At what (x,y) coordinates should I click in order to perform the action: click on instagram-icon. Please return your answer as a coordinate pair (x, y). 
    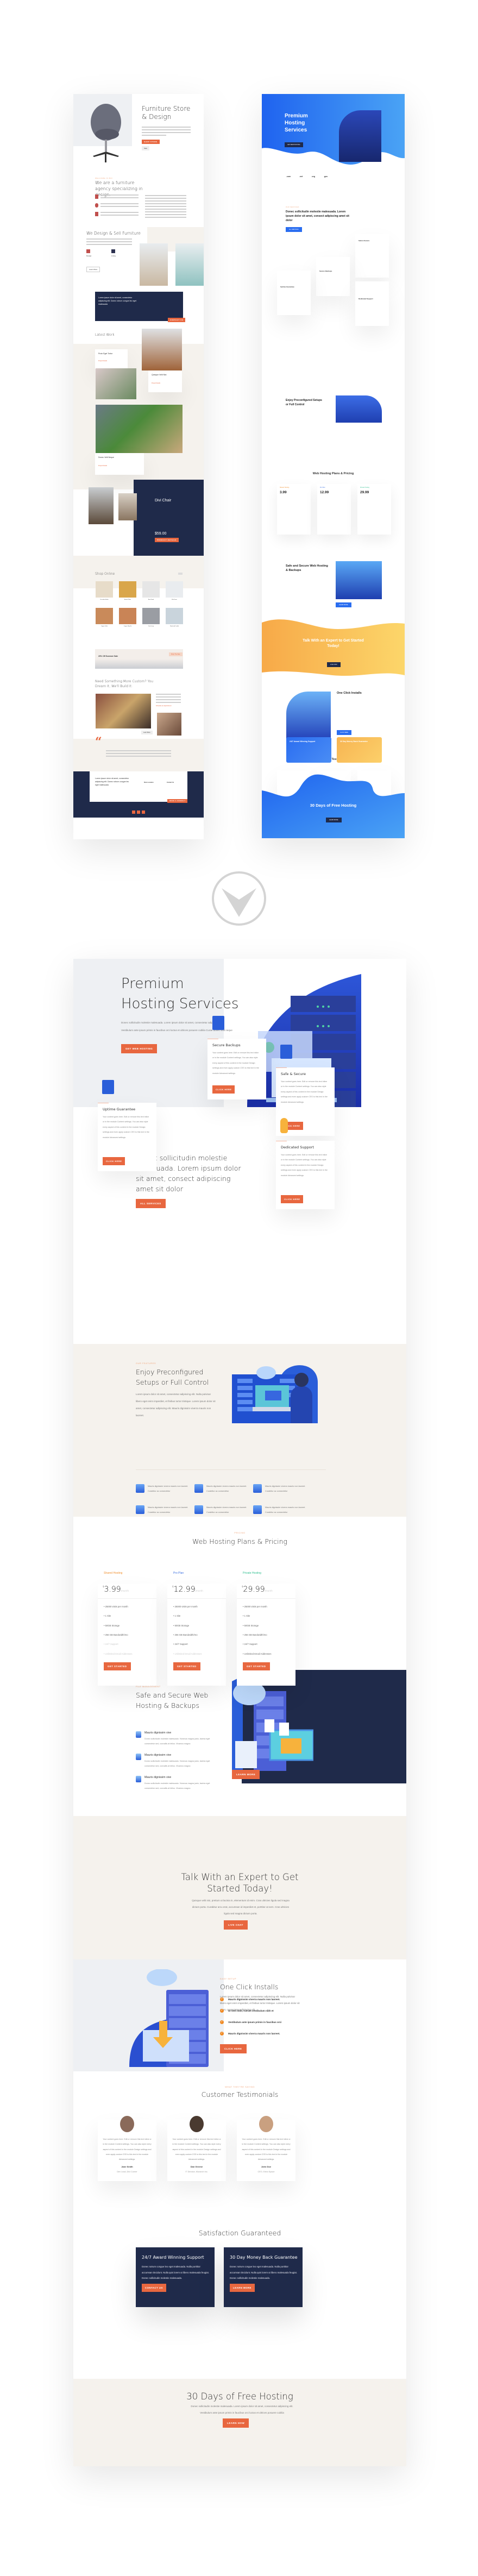
    Looking at the image, I should click on (143, 812).